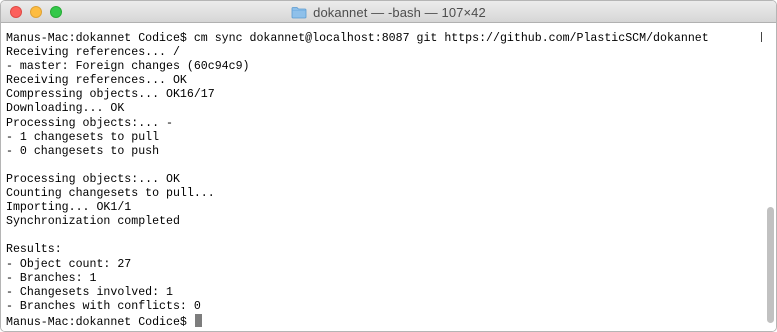 The height and width of the screenshot is (332, 777). Describe the element at coordinates (34, 250) in the screenshot. I see `terminal-line: Results:` at that location.